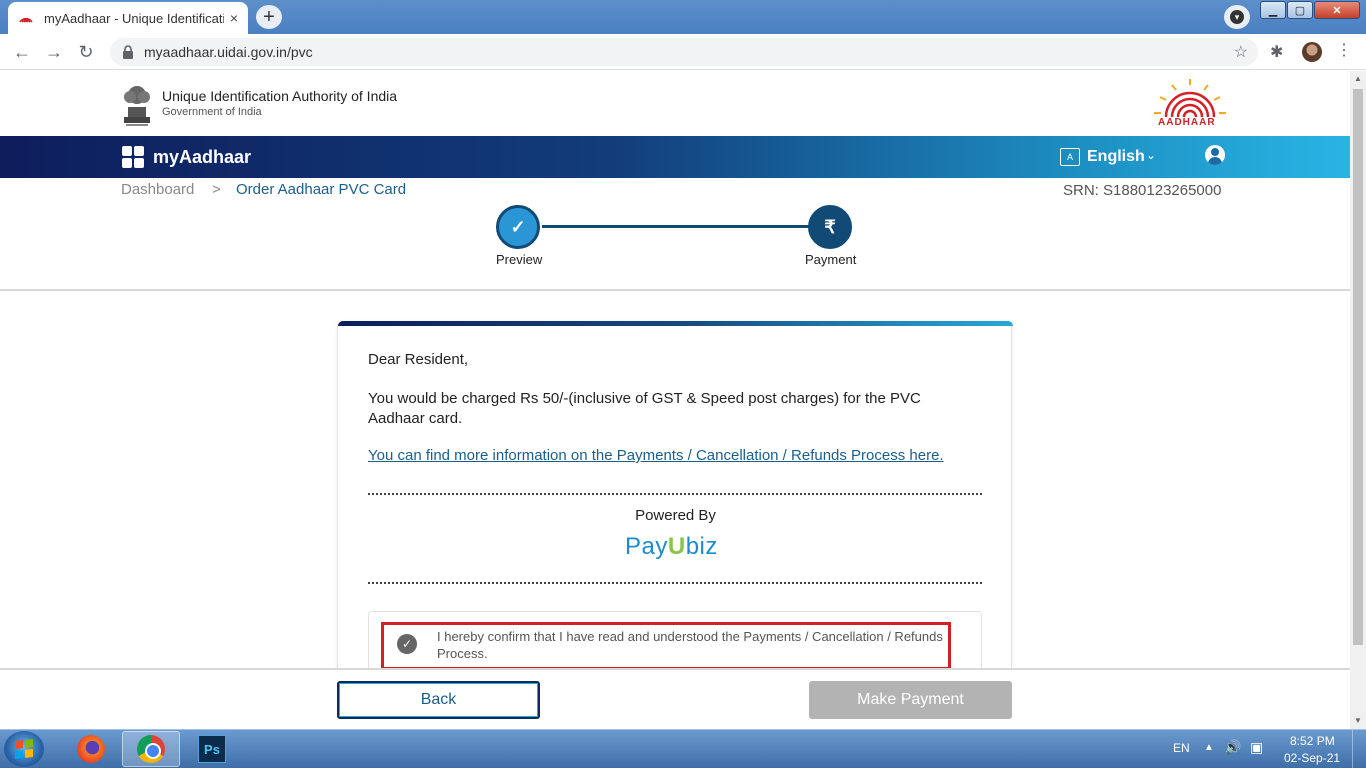 The height and width of the screenshot is (768, 1366). Describe the element at coordinates (1256, 747) in the screenshot. I see `network-icon: ▣` at that location.